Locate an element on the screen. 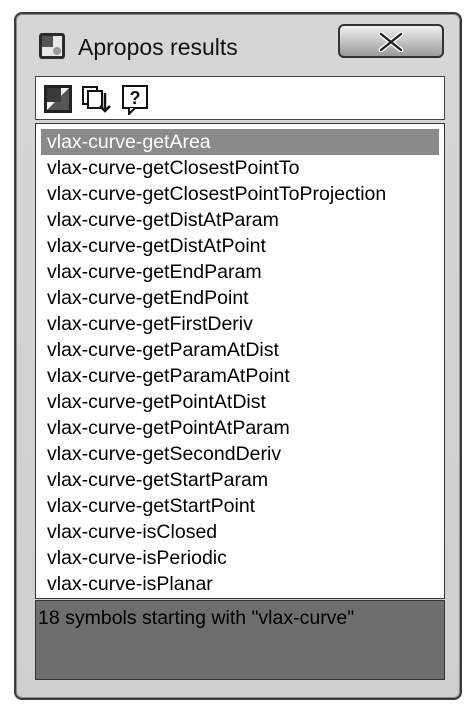  list-item: vlax-curve-getDistAtPoint is located at coordinates (240, 246).